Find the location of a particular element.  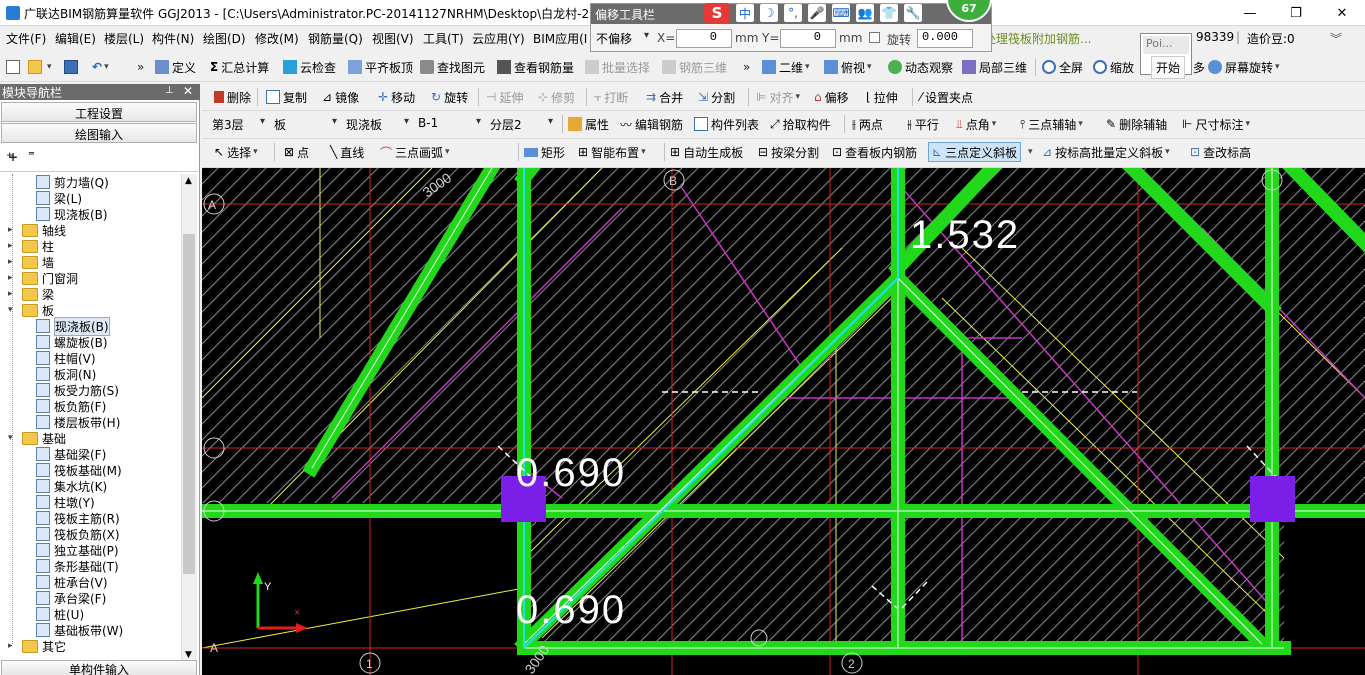

component-list-button: 构件列表 is located at coordinates (726, 124).